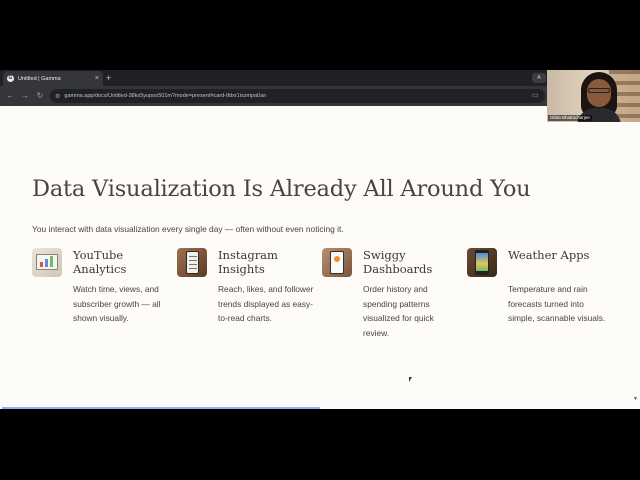 The width and height of the screenshot is (640, 480). Describe the element at coordinates (10, 96) in the screenshot. I see `back-arrow-icon: ←` at that location.